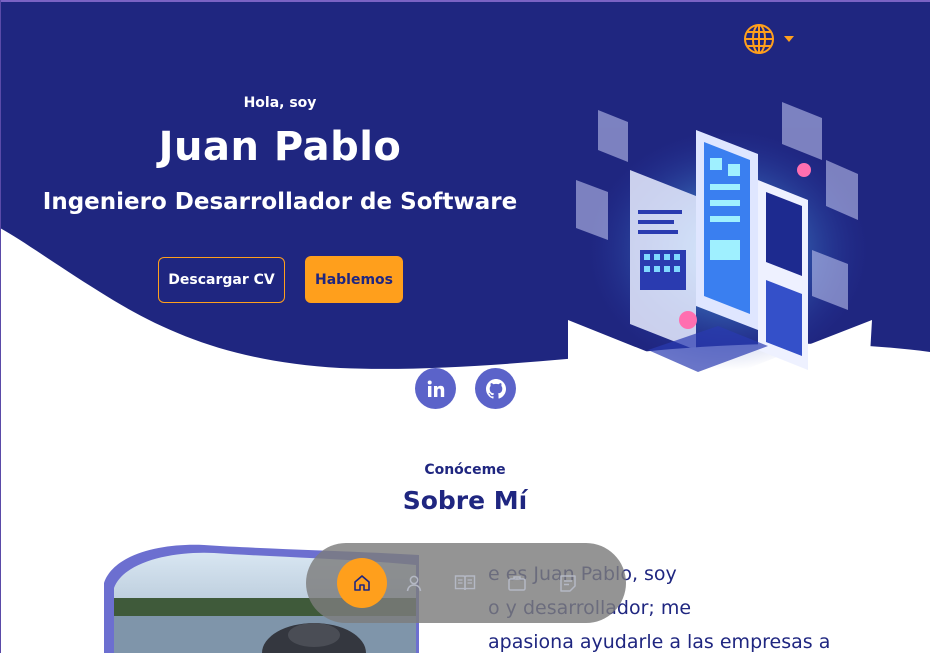  I want to click on github-icon, so click(495, 388).